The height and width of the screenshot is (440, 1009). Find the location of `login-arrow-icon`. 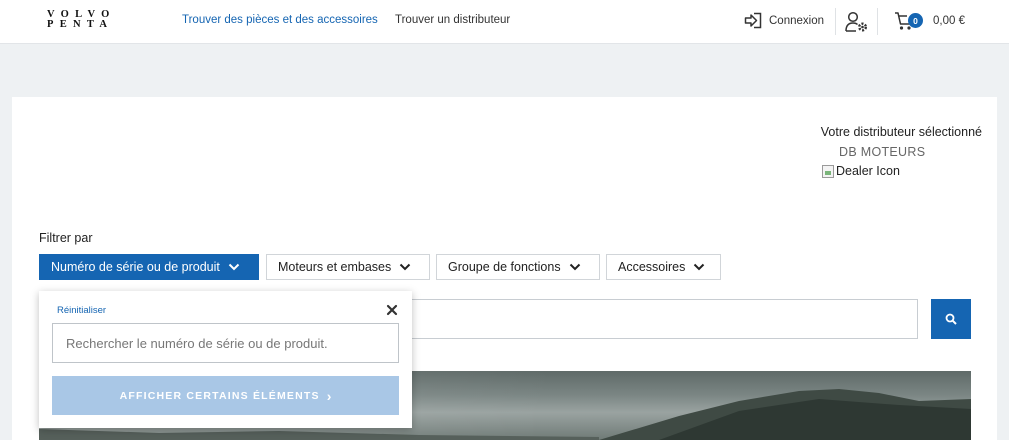

login-arrow-icon is located at coordinates (753, 20).